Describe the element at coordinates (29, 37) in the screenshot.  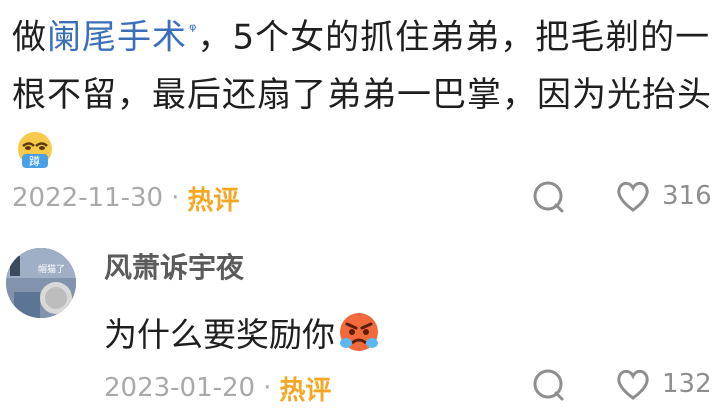
I see `comment-text-before-link: 做` at that location.